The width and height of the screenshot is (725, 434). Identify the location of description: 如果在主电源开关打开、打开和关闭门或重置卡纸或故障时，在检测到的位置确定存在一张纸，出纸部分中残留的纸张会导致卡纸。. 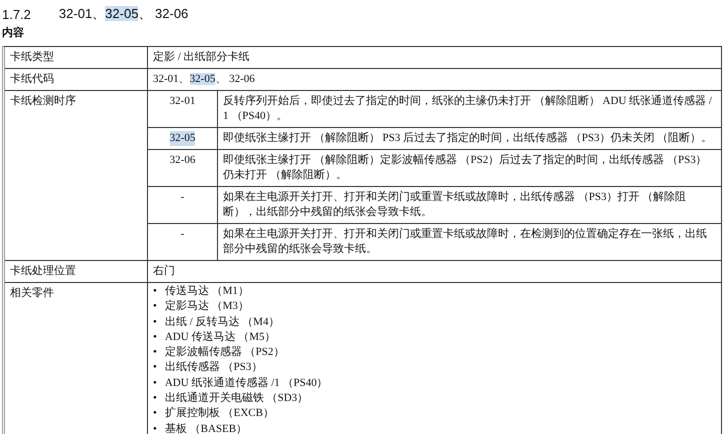
(465, 241).